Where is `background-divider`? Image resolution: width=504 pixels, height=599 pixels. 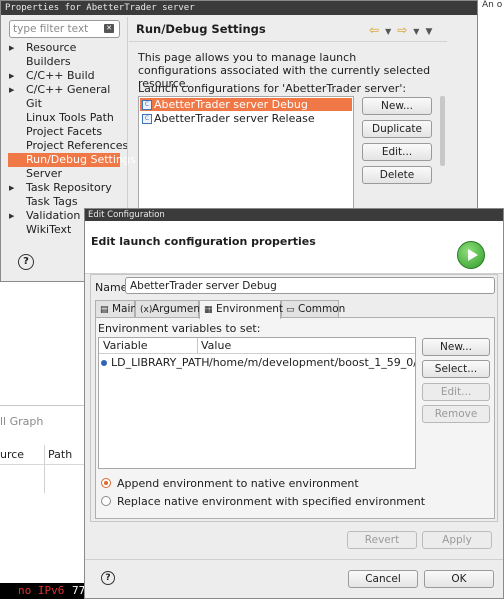
background-divider is located at coordinates (45, 464).